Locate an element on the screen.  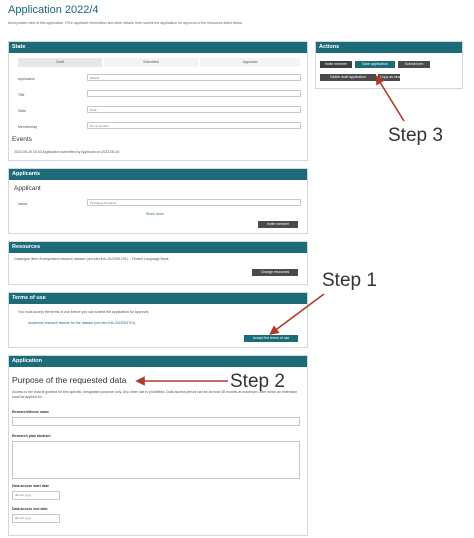
step3-arrow is located at coordinates (390, 98).